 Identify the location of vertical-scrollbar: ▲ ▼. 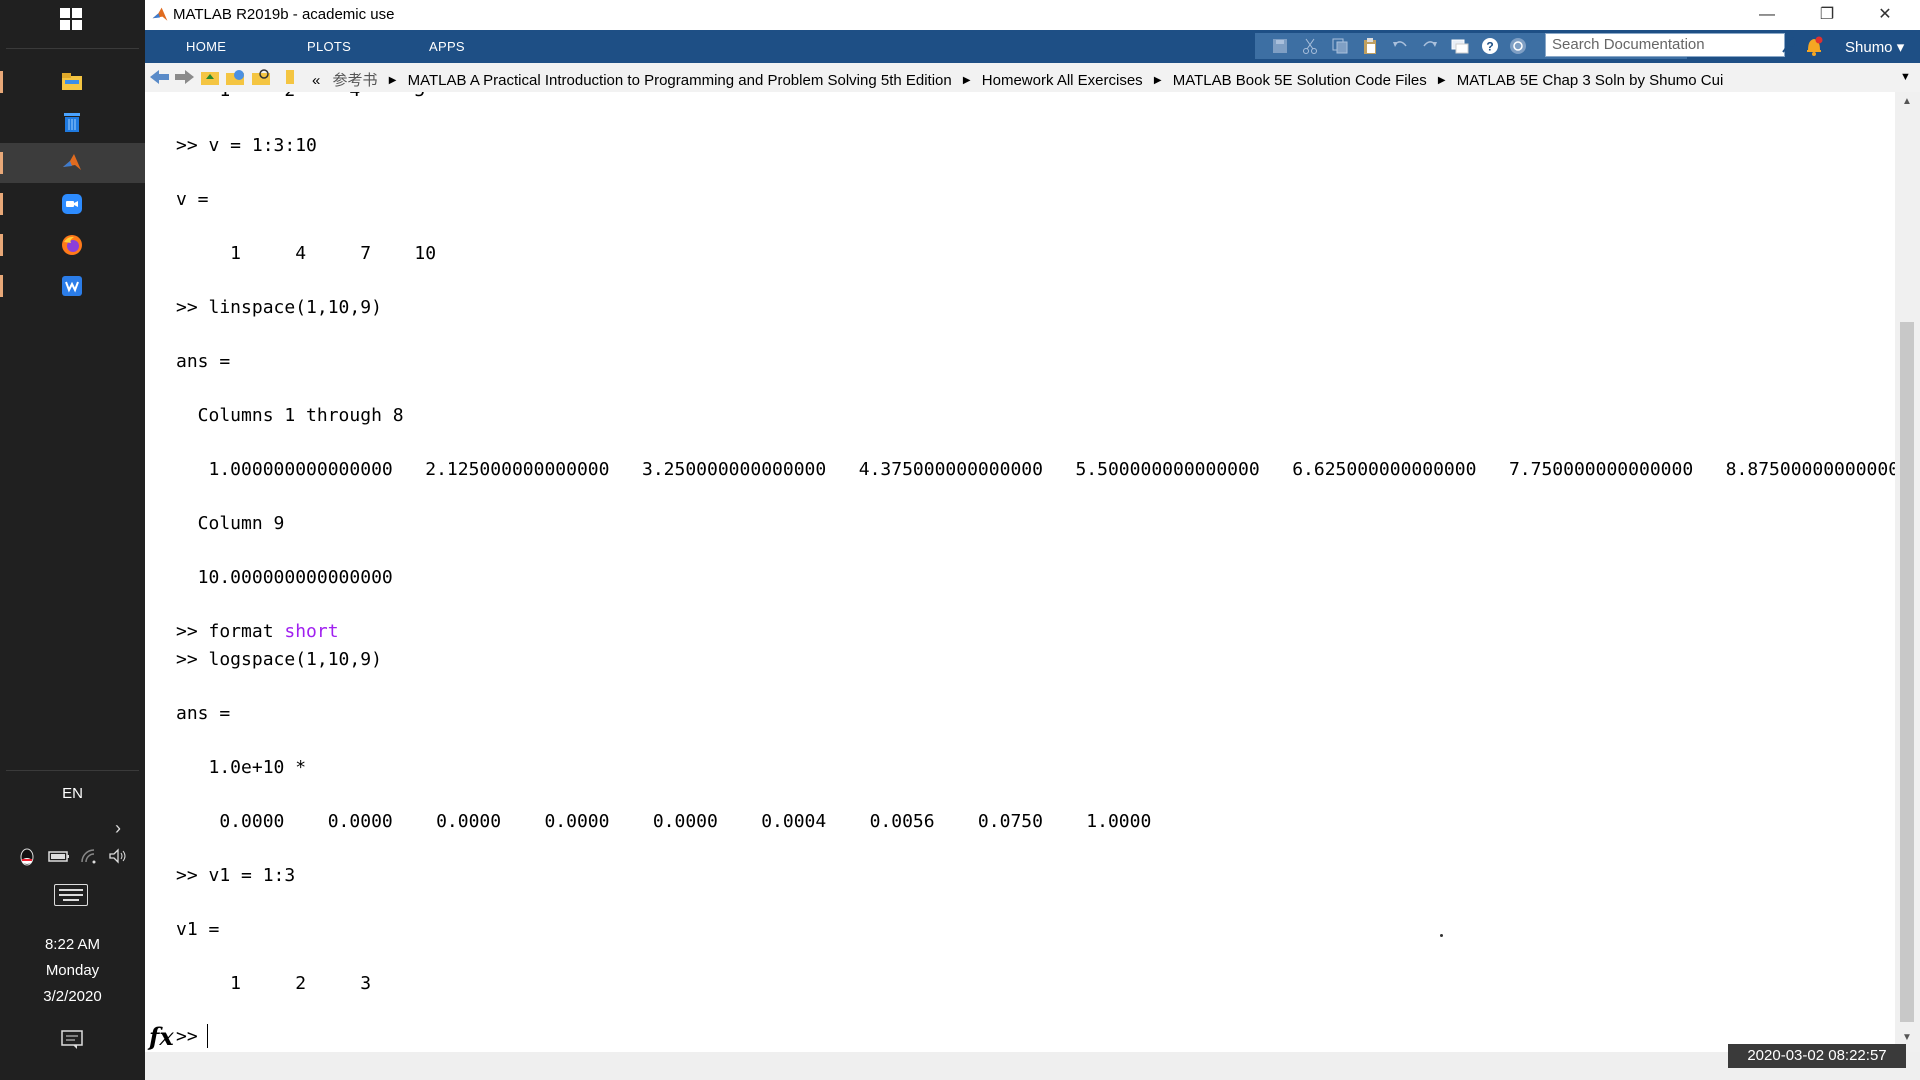
(1907, 572).